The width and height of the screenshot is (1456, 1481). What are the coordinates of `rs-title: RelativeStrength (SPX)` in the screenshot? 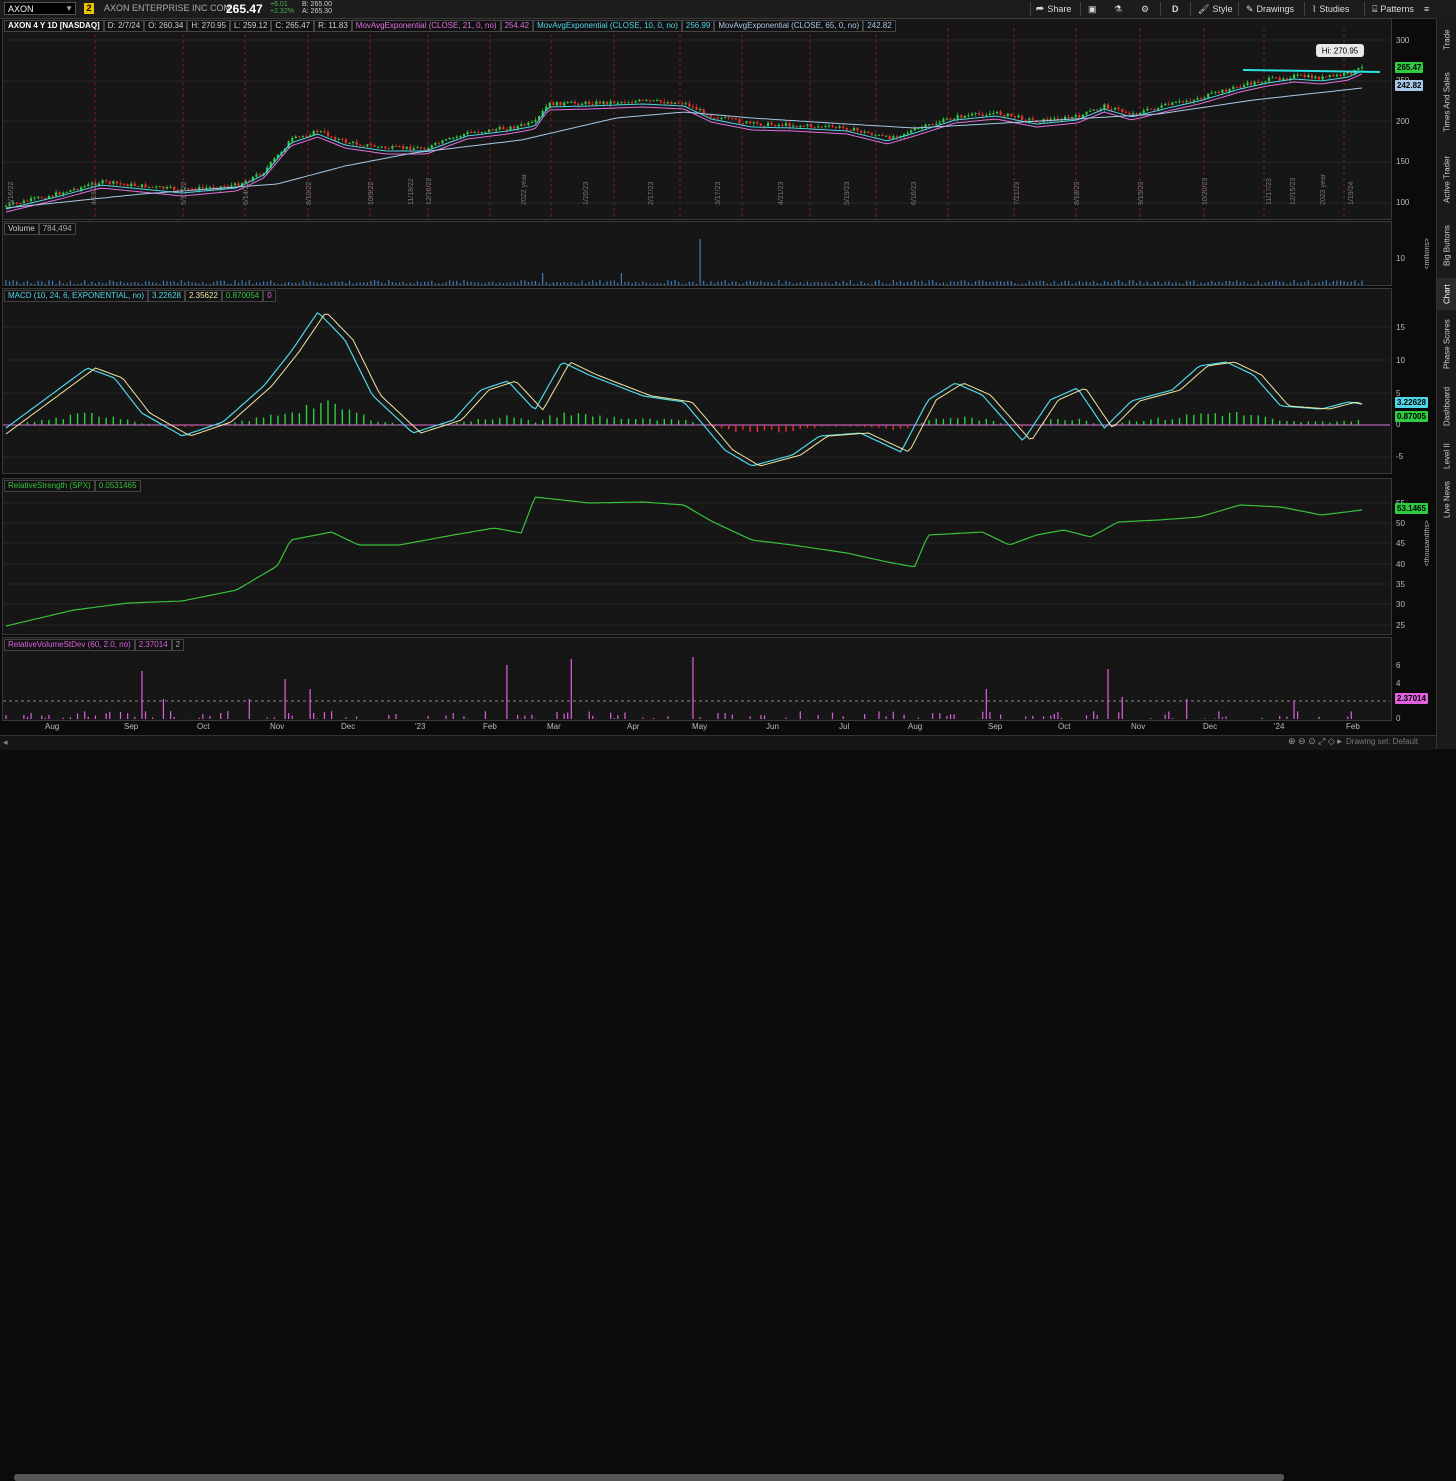 It's located at (49, 486).